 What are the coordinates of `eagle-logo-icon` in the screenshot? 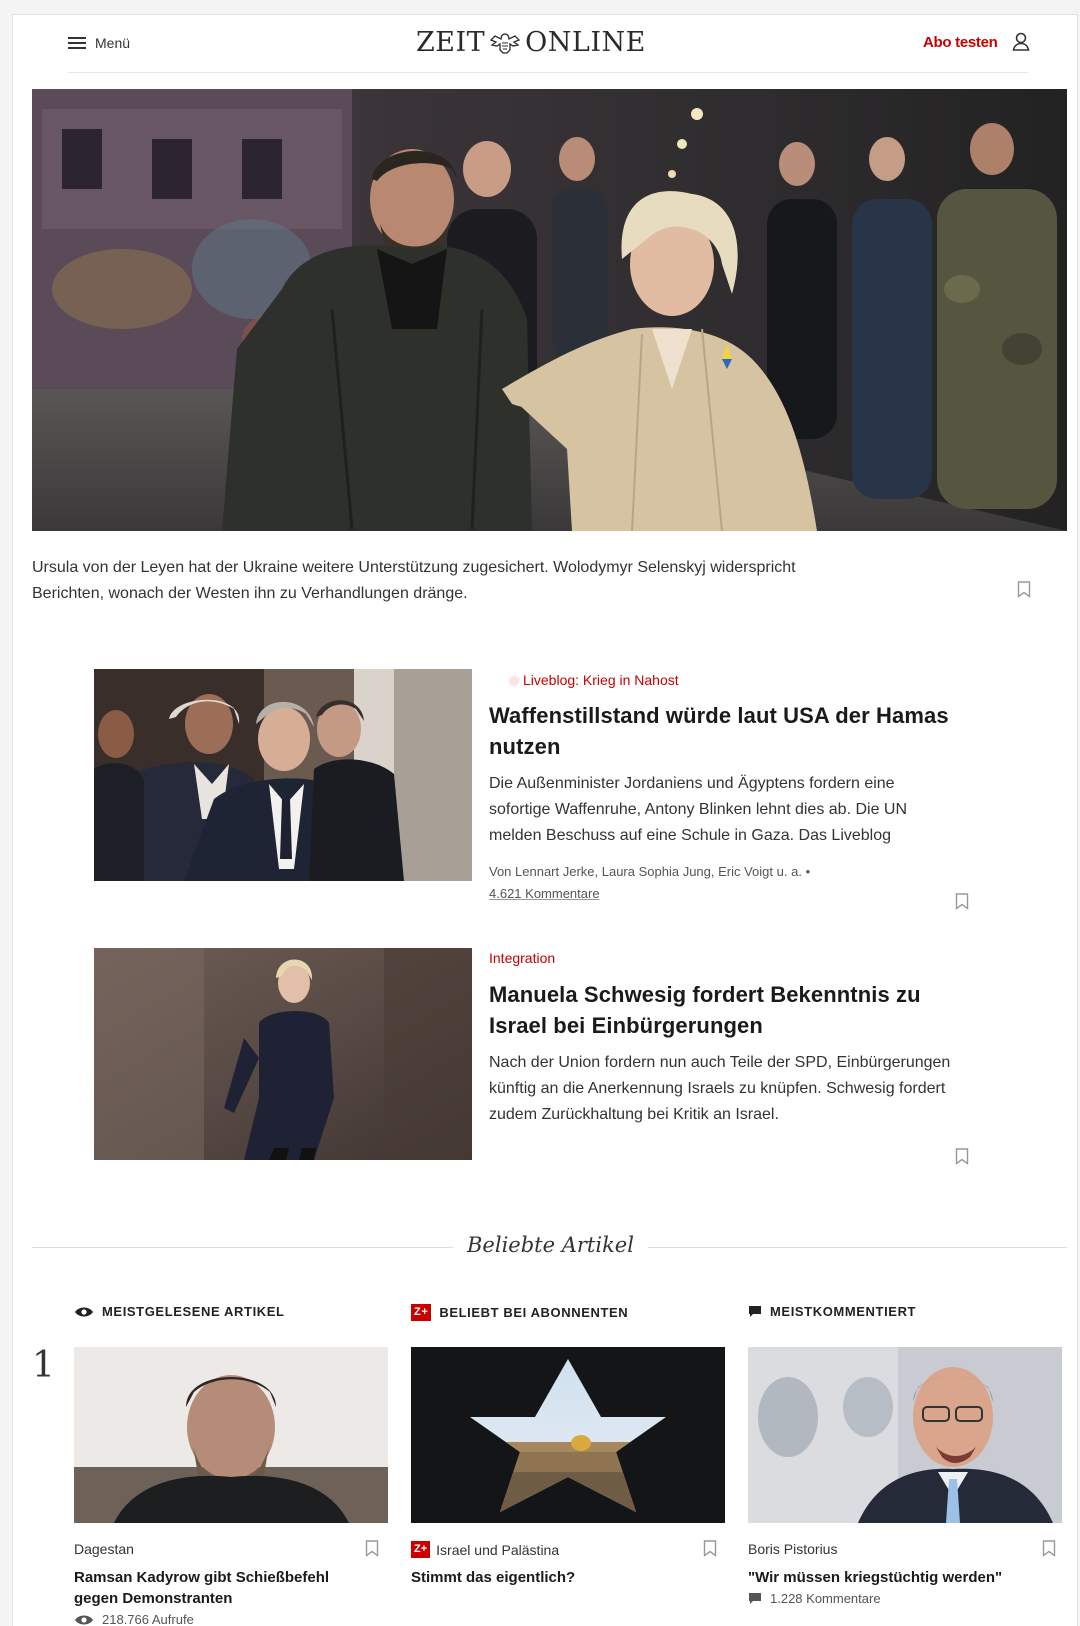 It's located at (505, 43).